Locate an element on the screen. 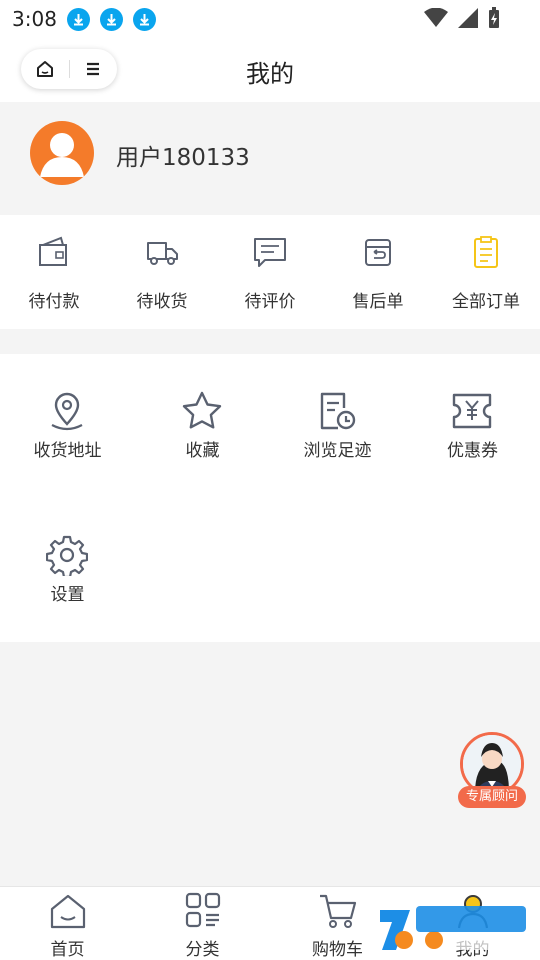  service-favorites: 收藏 is located at coordinates (202, 430).